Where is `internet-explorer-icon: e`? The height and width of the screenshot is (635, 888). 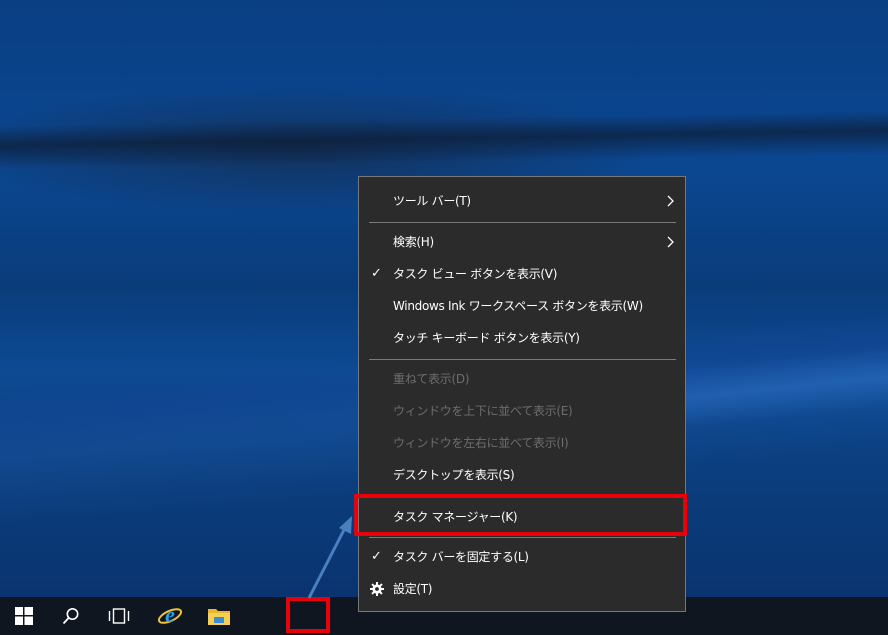 internet-explorer-icon: e is located at coordinates (170, 616).